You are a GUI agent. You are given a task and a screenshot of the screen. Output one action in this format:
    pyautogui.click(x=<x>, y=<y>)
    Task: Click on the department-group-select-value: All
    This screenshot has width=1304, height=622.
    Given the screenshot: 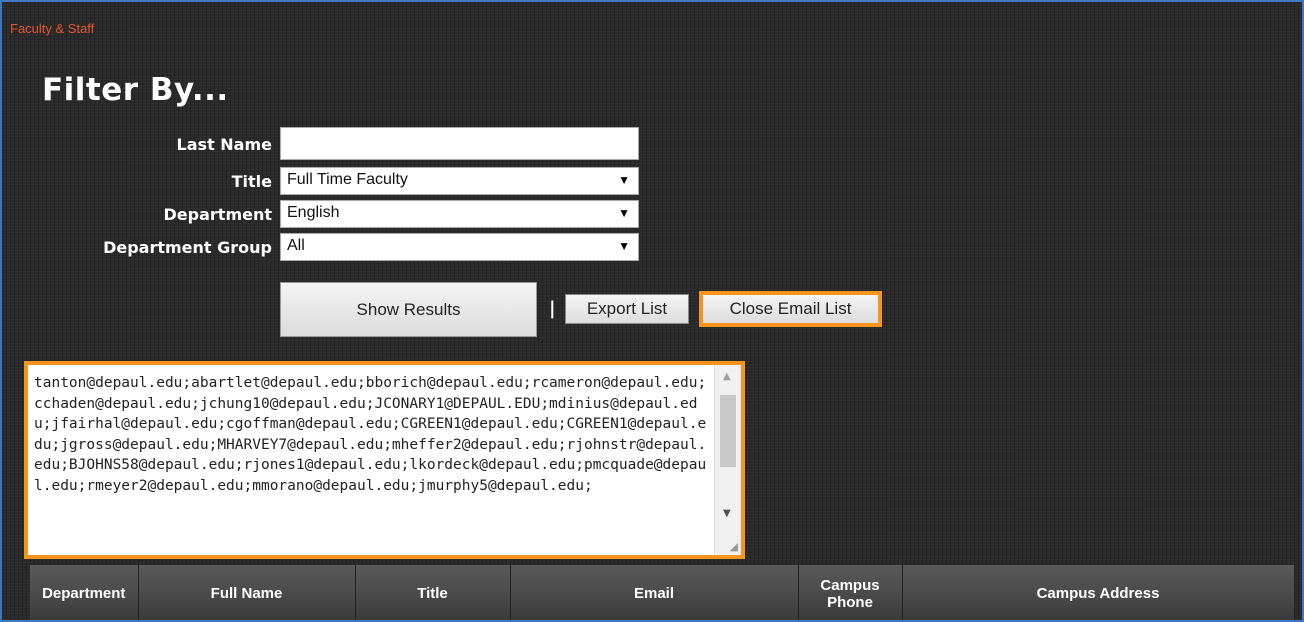 What is the action you would take?
    pyautogui.click(x=296, y=245)
    